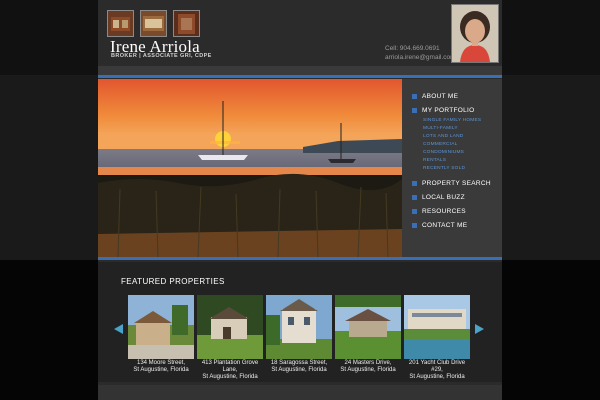 The height and width of the screenshot is (400, 600). What do you see at coordinates (173, 281) in the screenshot?
I see `featured-properties-title: FEATURED PROPERTIES` at bounding box center [173, 281].